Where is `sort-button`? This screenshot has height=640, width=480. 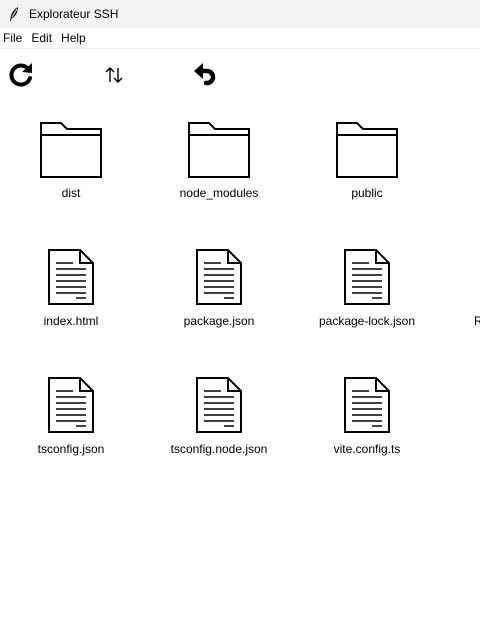 sort-button is located at coordinates (114, 75).